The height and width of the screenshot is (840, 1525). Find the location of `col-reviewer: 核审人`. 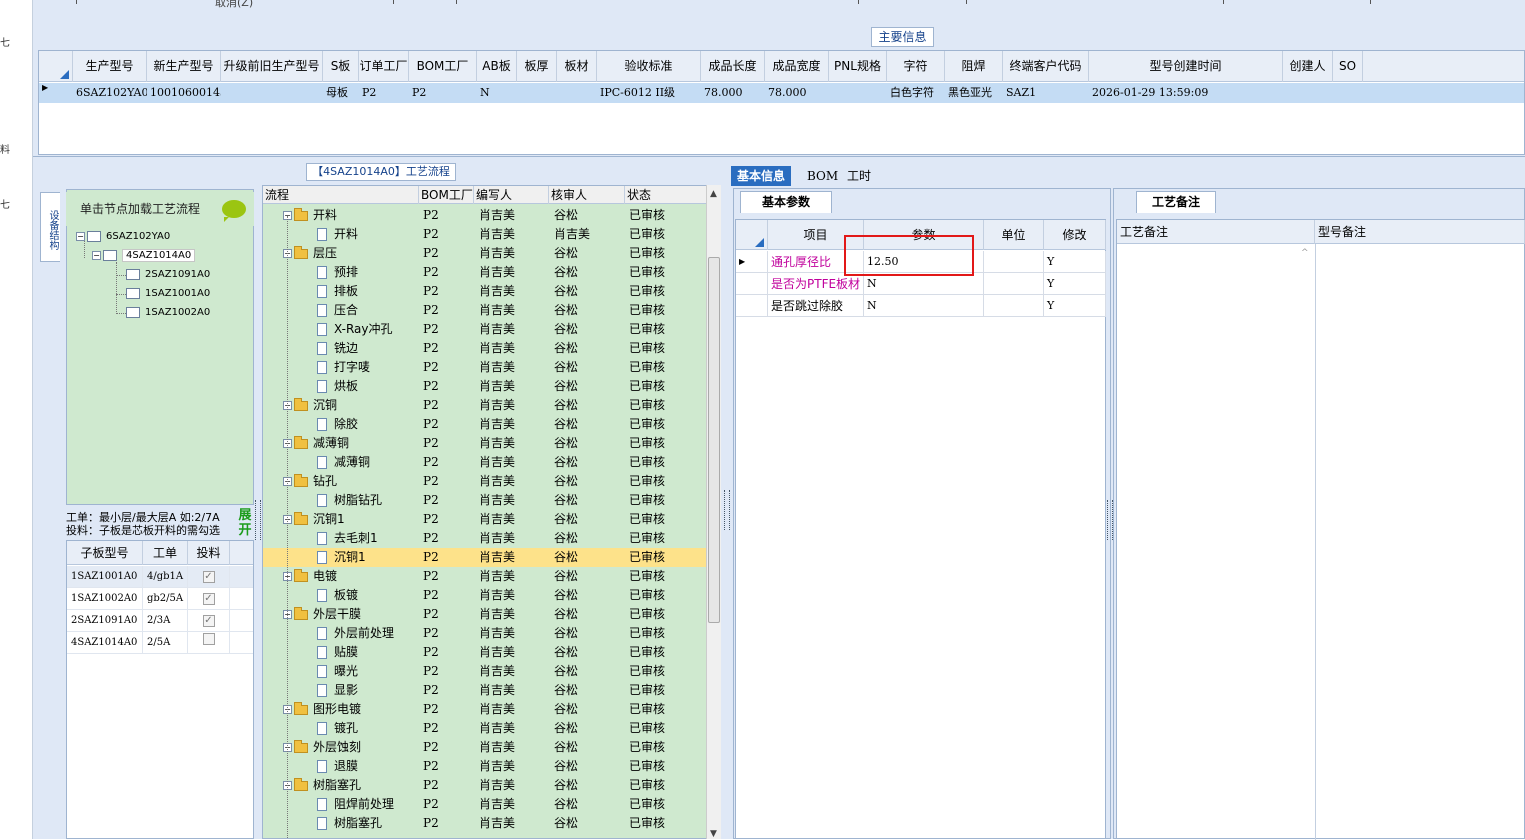

col-reviewer: 核审人 is located at coordinates (587, 195).